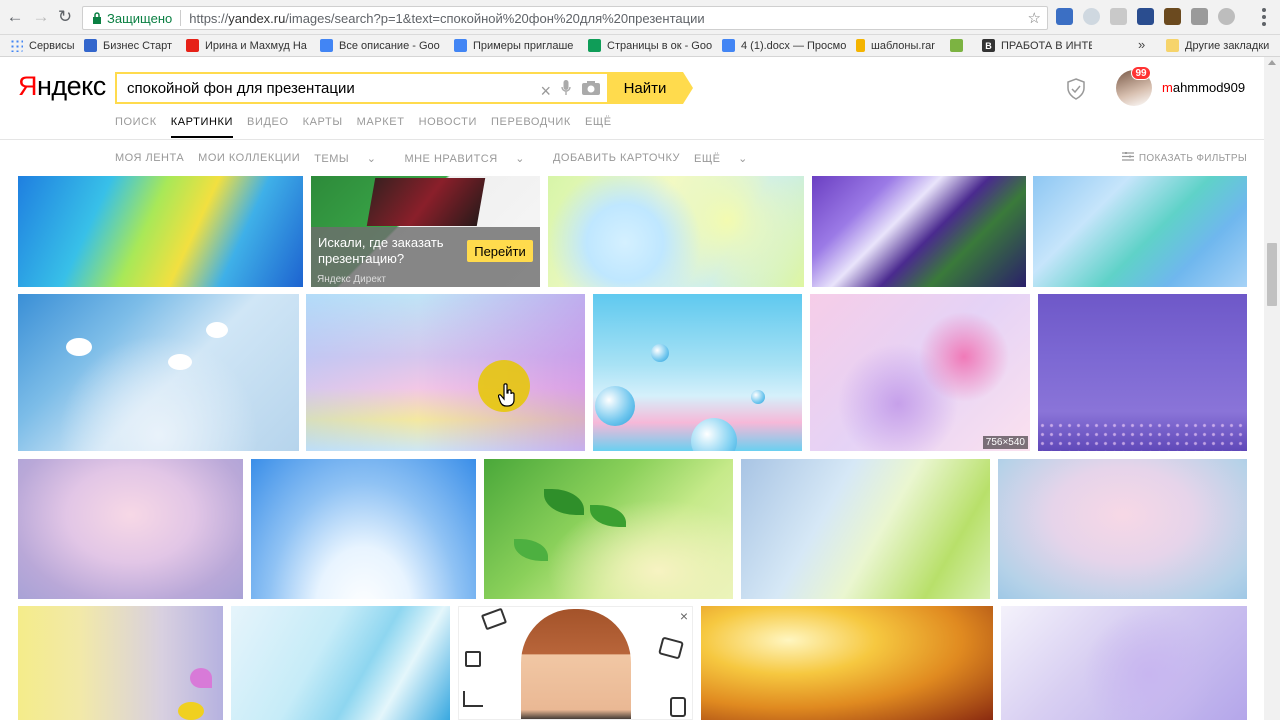  What do you see at coordinates (1272, 274) in the screenshot?
I see `scrollbar-thumb` at bounding box center [1272, 274].